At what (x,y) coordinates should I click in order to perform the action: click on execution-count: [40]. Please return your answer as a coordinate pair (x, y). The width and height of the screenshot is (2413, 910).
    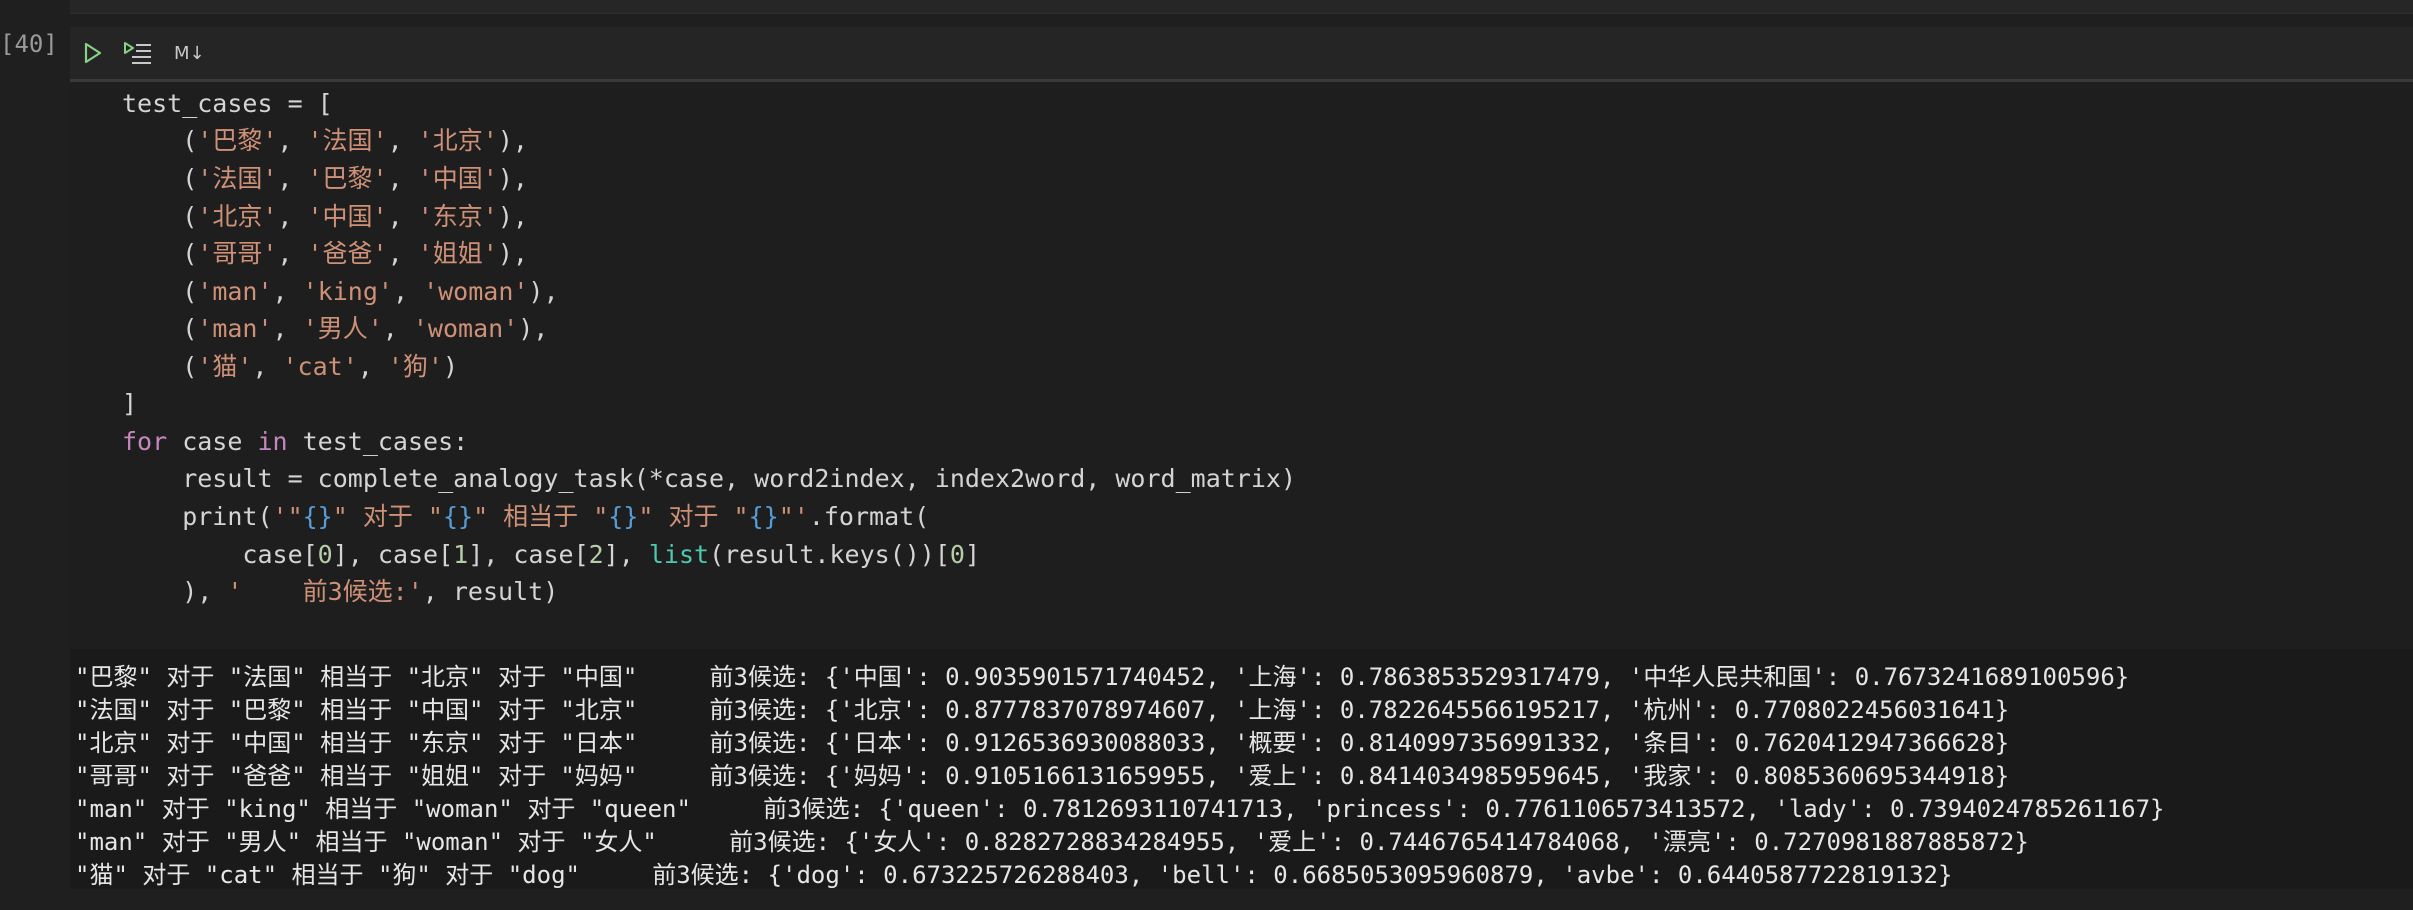
    Looking at the image, I should click on (29, 44).